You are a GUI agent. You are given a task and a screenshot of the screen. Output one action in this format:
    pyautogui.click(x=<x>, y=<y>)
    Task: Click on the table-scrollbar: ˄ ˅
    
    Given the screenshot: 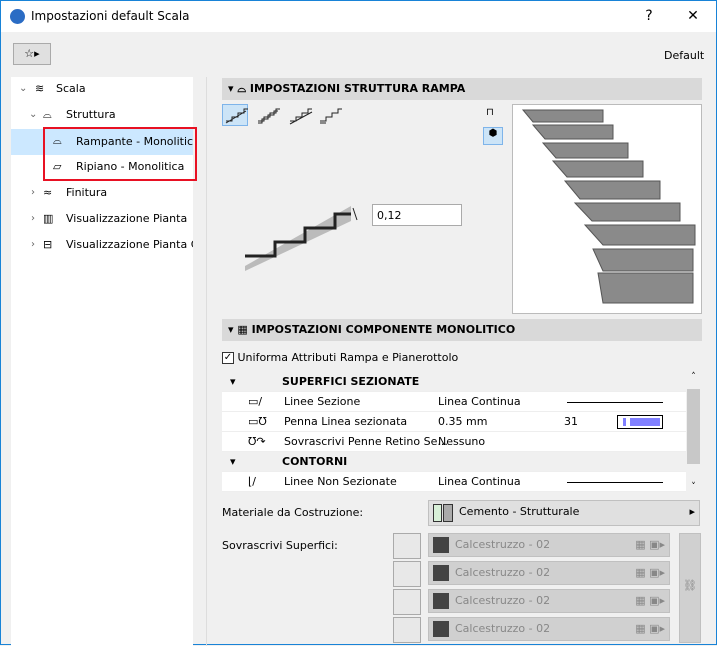 What is the action you would take?
    pyautogui.click(x=693, y=432)
    